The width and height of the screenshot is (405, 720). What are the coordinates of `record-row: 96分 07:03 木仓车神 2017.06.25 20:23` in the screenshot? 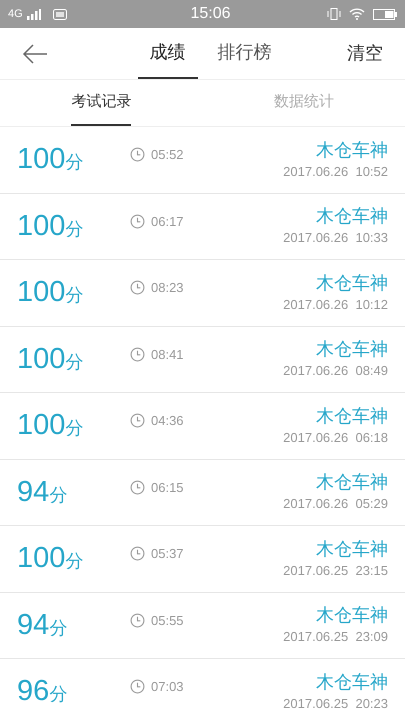 It's located at (202, 689).